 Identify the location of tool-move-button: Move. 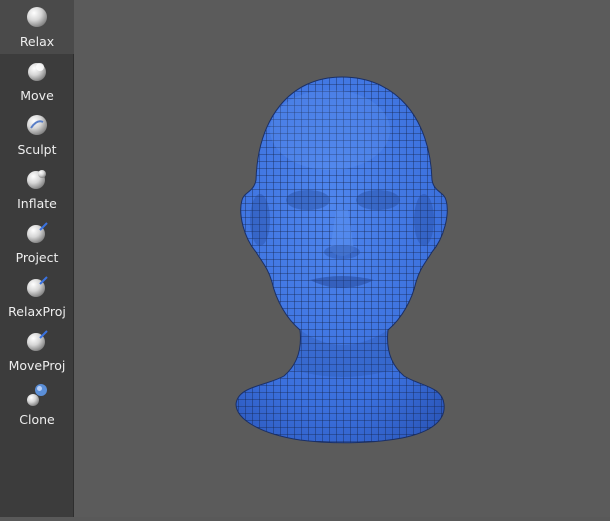
(37, 81).